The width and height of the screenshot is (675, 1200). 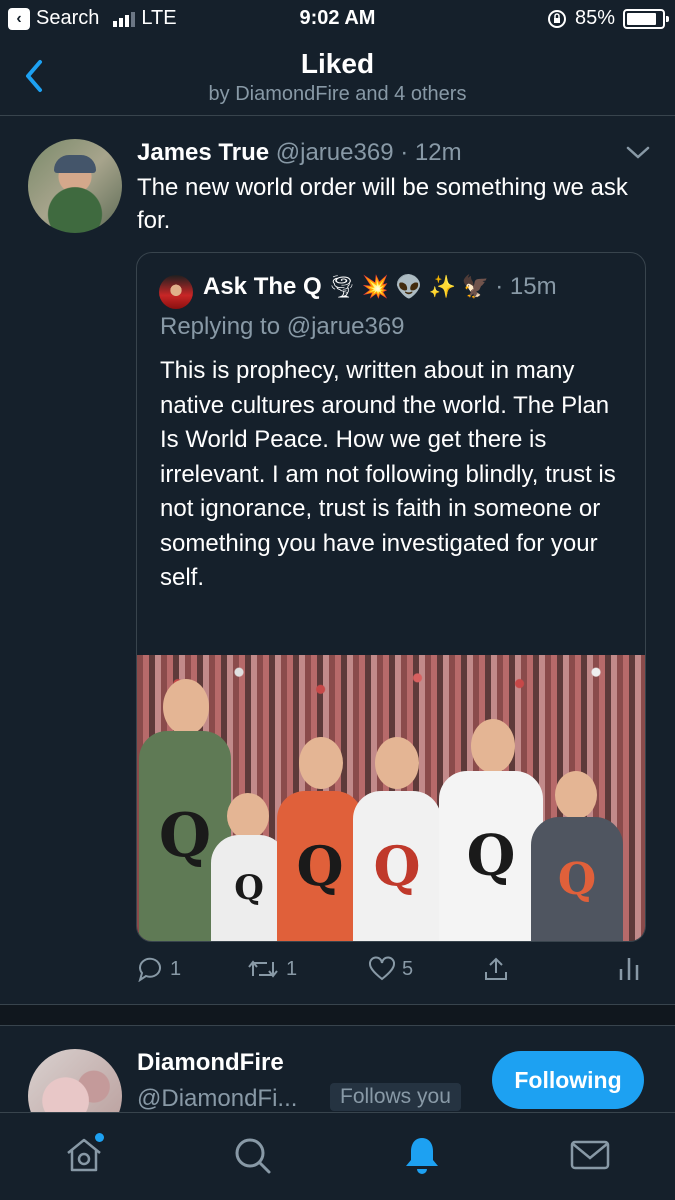 What do you see at coordinates (149, 969) in the screenshot?
I see `reply-icon` at bounding box center [149, 969].